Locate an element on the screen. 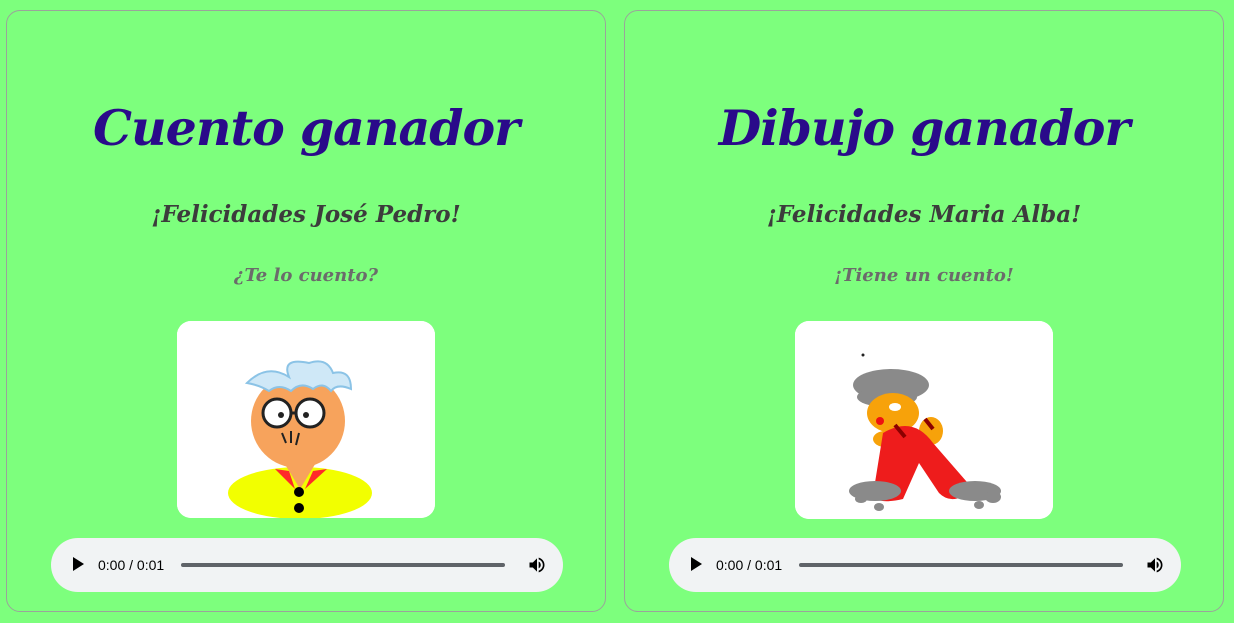 The height and width of the screenshot is (623, 1234). congrats-text: ¡Felicidades Maria Alba! is located at coordinates (924, 214).